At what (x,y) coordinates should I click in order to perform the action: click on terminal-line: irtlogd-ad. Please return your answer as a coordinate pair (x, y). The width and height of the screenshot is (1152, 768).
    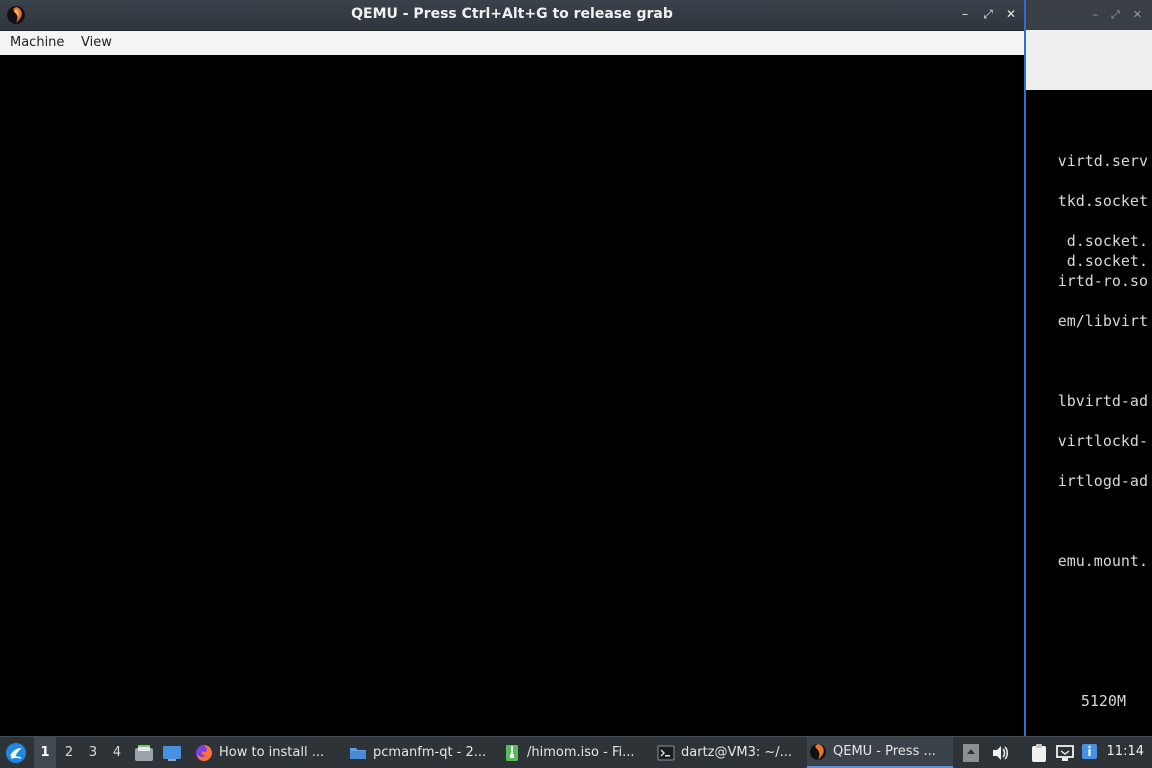
    Looking at the image, I should click on (1102, 481).